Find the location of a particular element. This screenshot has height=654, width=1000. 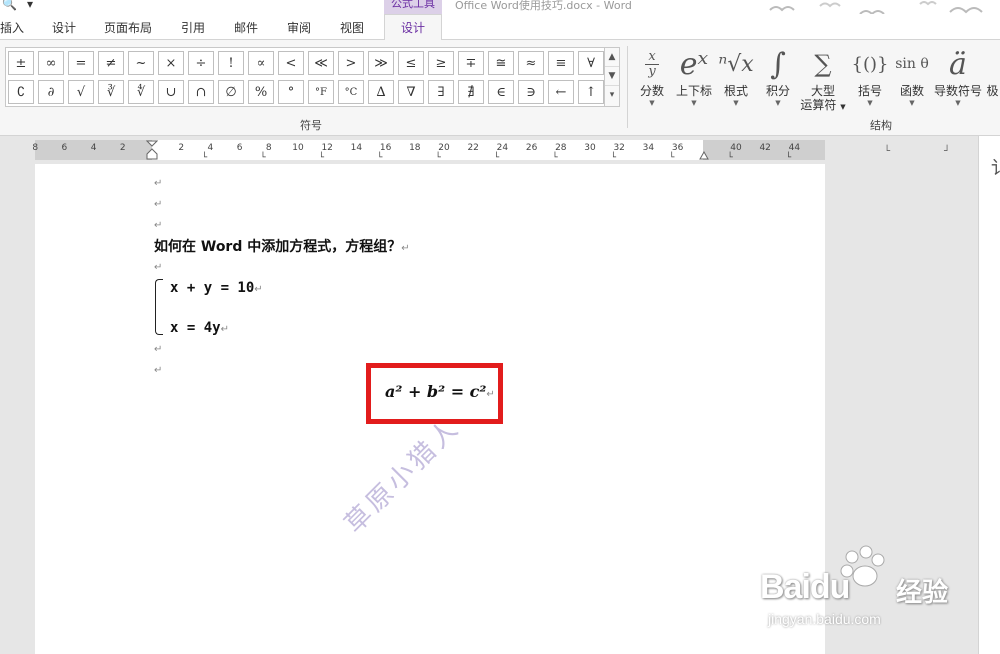

symbol-button: ∩ is located at coordinates (201, 92).